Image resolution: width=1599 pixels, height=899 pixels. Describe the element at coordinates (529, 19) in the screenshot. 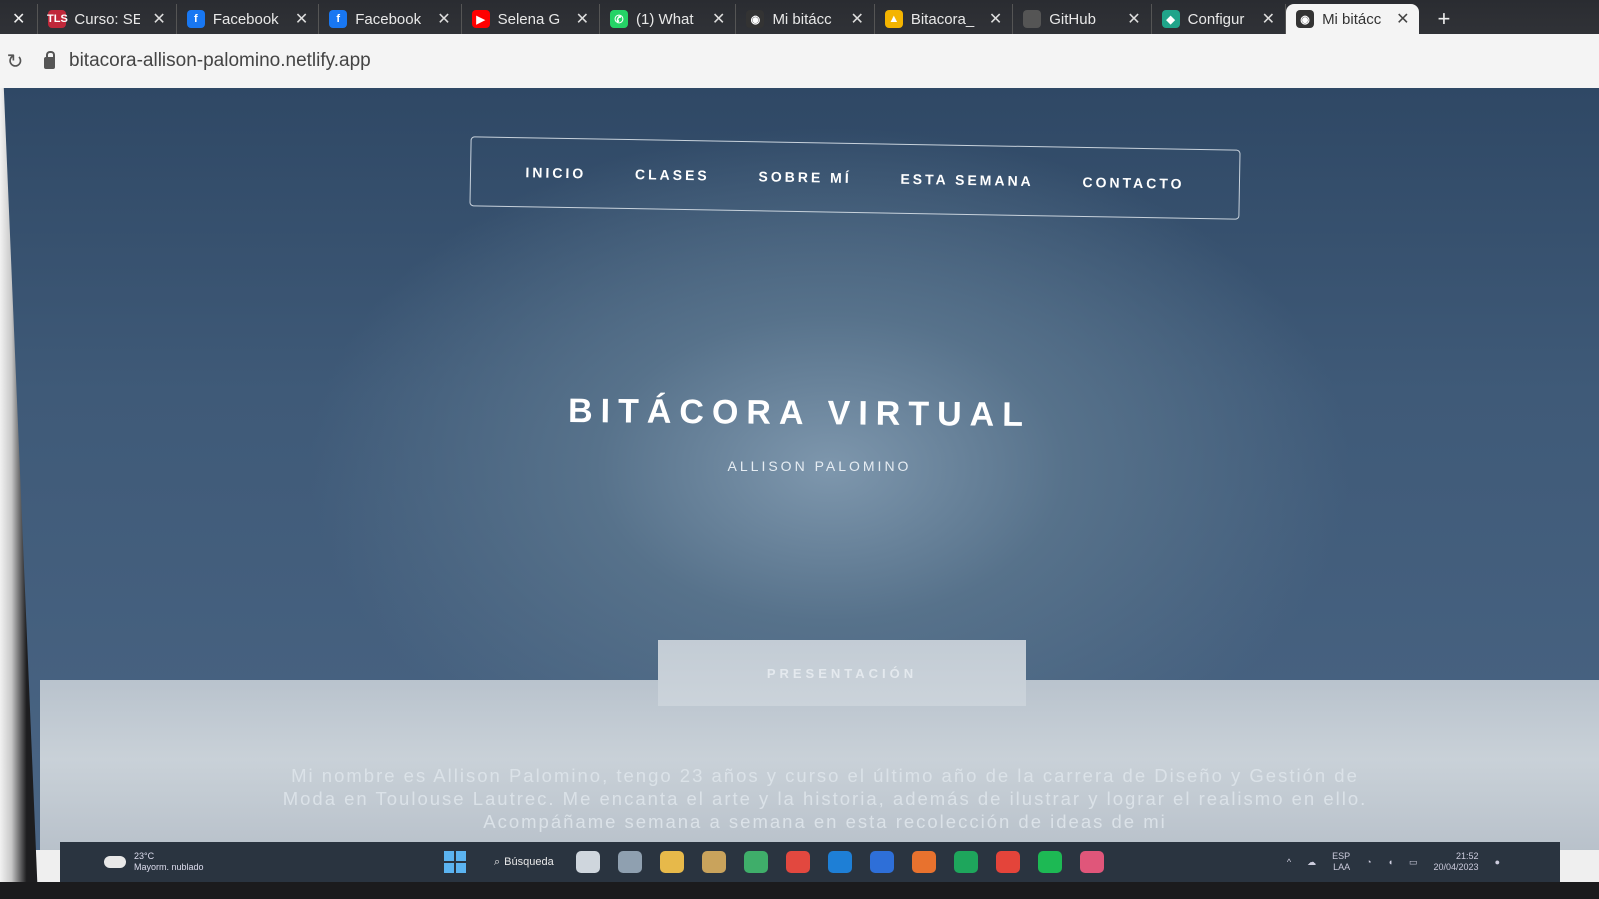

I see `tab-title: Selena G` at that location.